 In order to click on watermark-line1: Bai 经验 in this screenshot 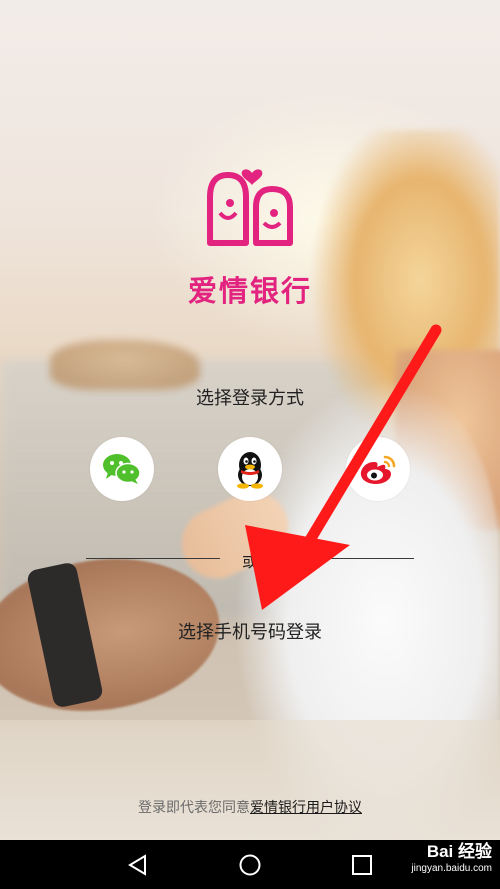, I will do `click(459, 851)`.